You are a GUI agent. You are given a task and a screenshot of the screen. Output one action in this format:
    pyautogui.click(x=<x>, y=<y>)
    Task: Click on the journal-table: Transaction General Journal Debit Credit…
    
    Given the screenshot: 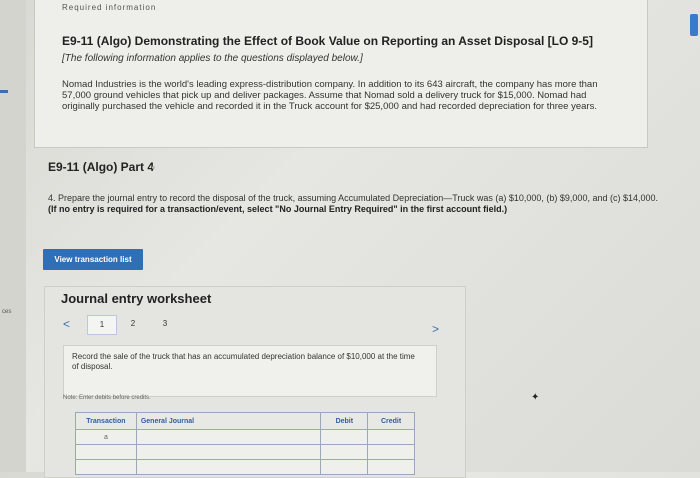 What is the action you would take?
    pyautogui.click(x=245, y=443)
    